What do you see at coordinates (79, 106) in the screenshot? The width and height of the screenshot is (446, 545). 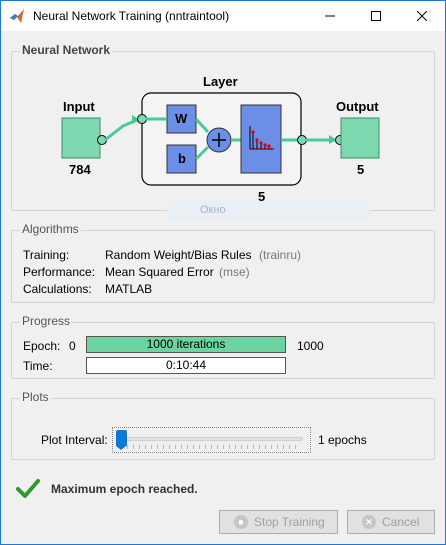 I see `input-label: Input` at bounding box center [79, 106].